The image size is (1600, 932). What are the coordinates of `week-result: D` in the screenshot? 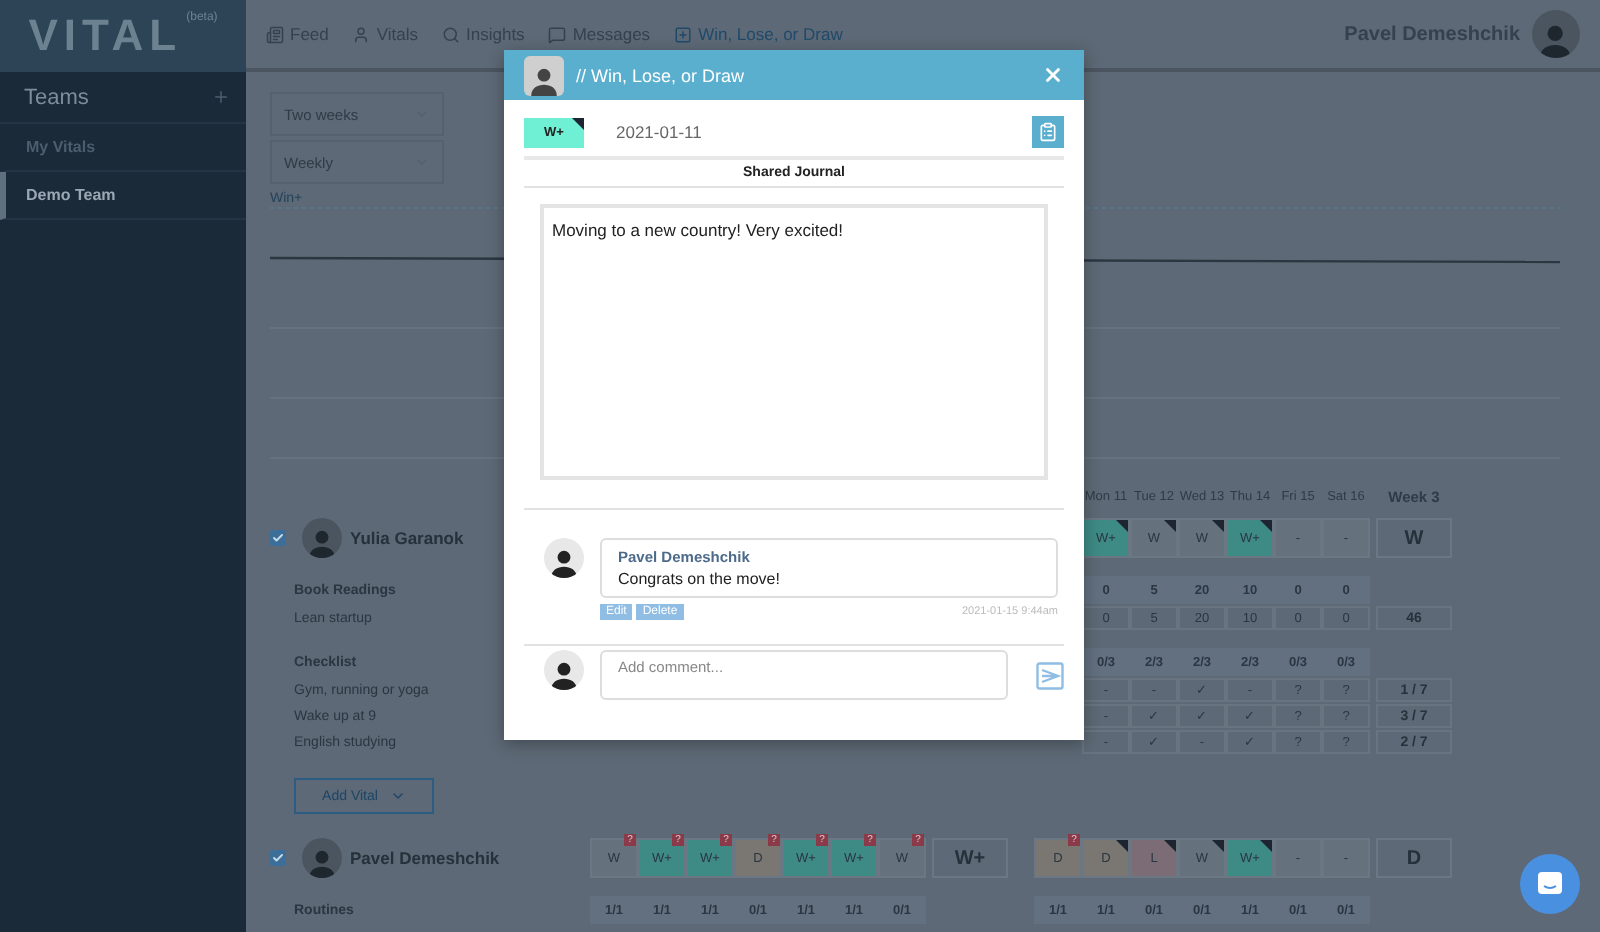 It's located at (1414, 858).